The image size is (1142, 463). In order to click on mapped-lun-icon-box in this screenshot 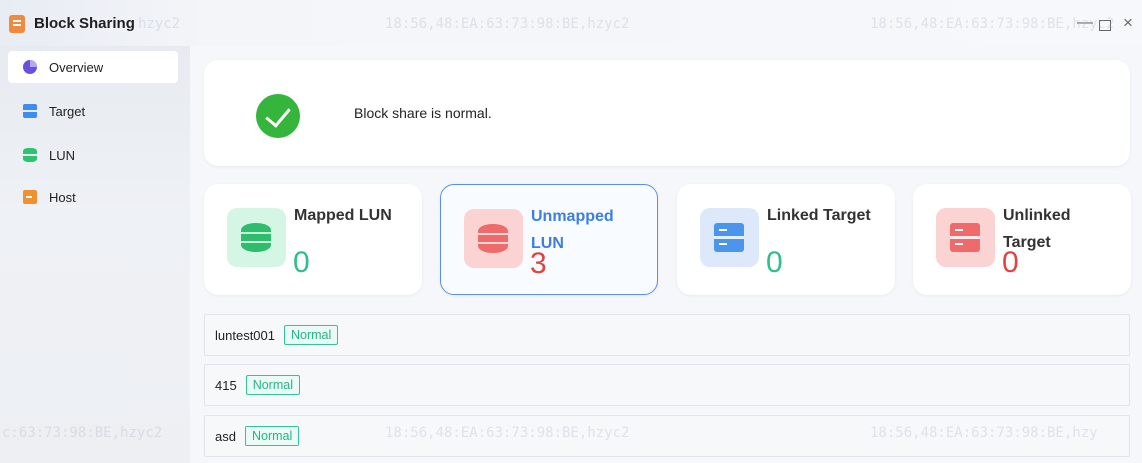, I will do `click(256, 237)`.